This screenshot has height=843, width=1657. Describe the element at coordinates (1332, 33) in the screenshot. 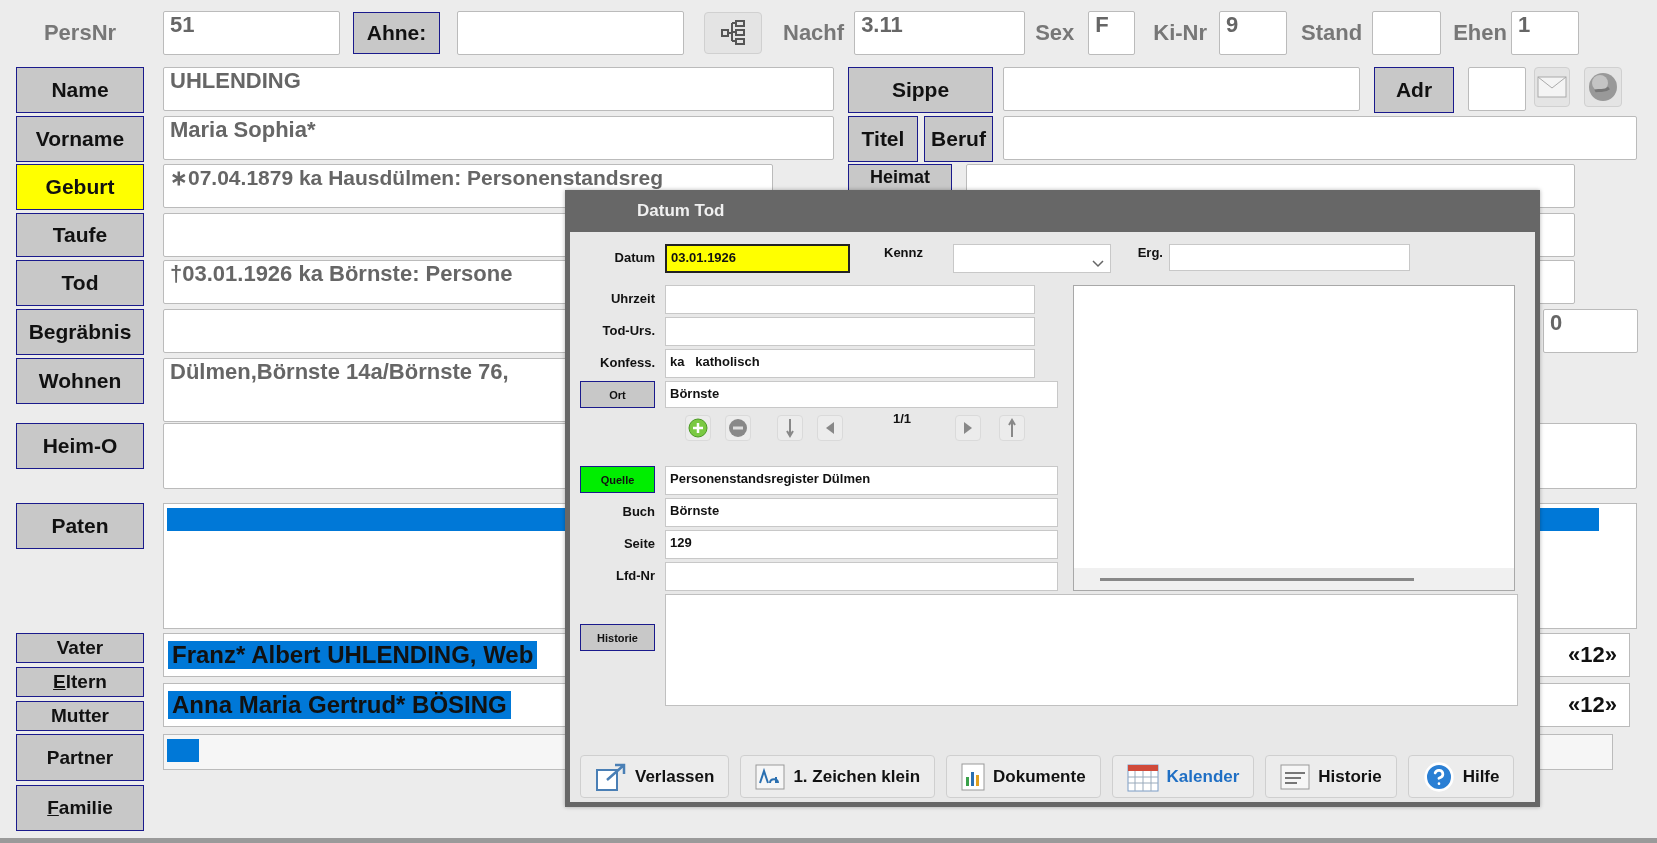

I see `field-label: Stand` at that location.